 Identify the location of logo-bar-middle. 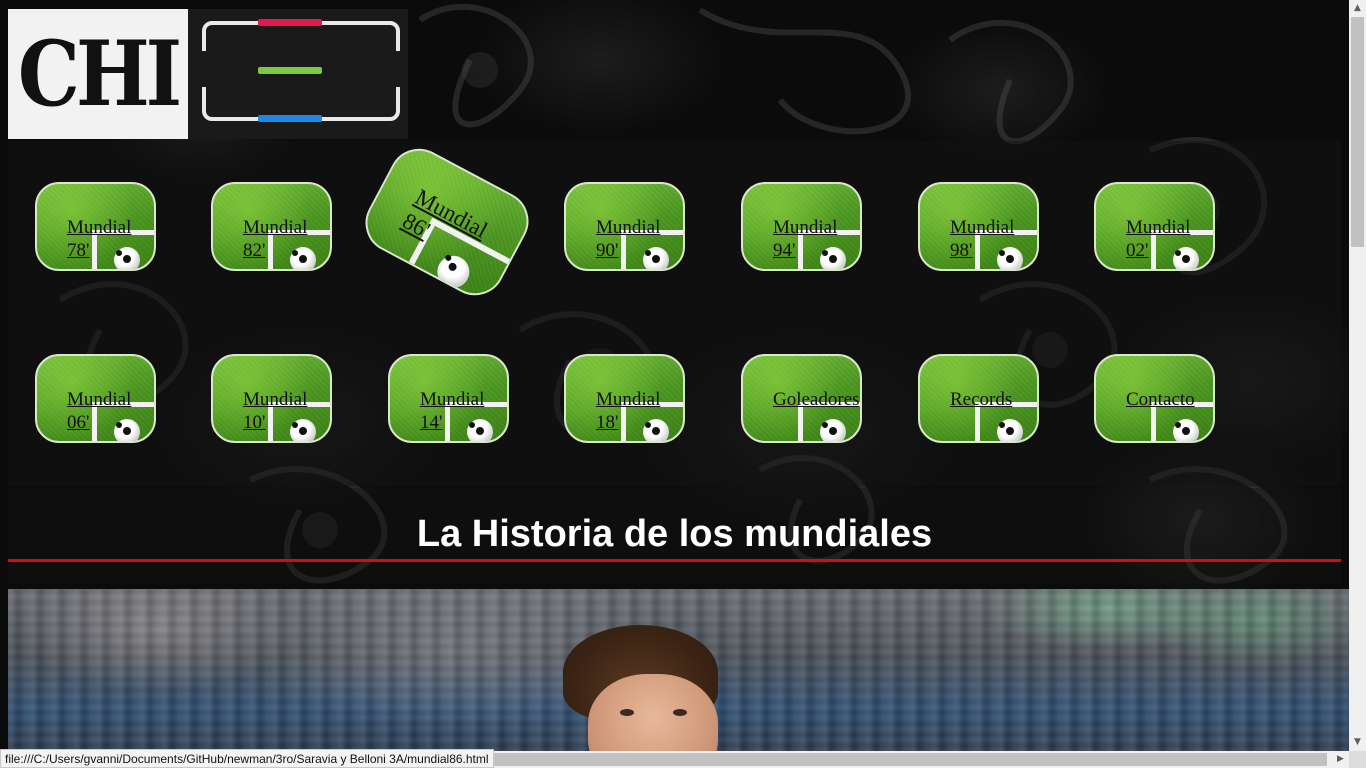
(290, 70).